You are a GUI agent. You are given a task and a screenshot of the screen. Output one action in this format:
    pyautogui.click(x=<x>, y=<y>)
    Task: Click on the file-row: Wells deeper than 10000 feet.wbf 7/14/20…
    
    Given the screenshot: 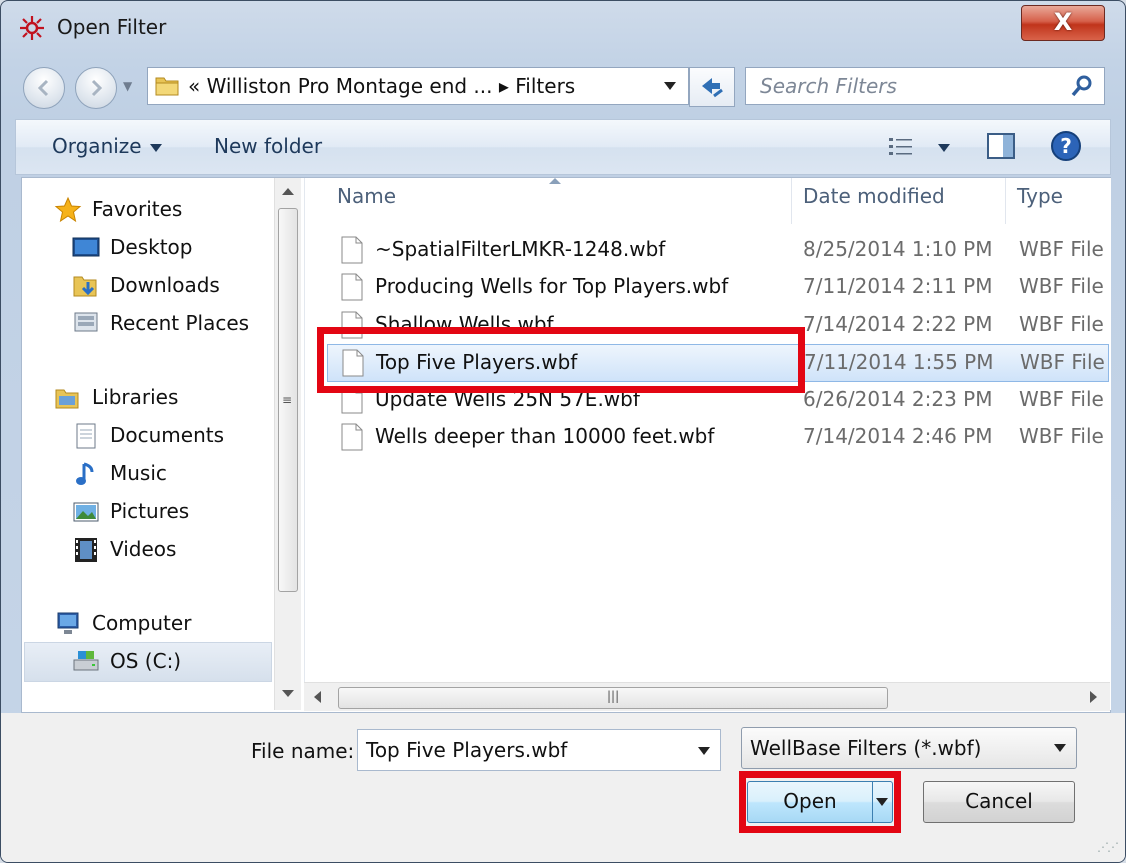 What is the action you would take?
    pyautogui.click(x=717, y=437)
    